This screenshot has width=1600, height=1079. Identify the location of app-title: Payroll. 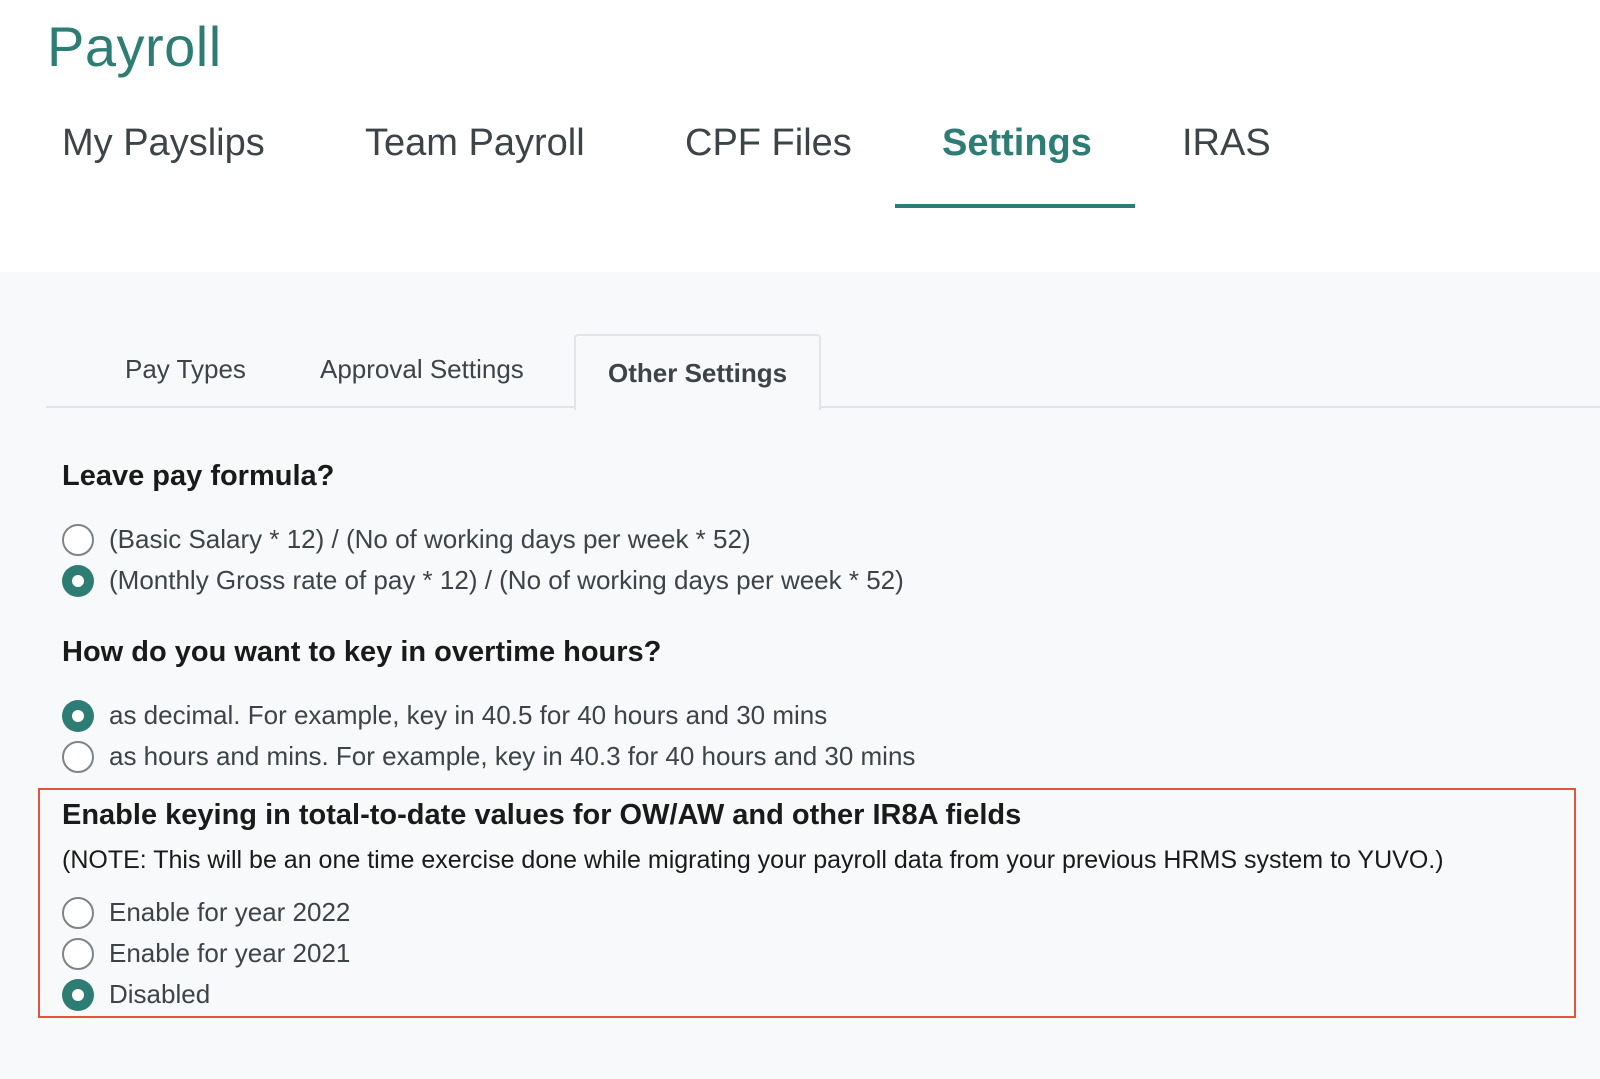
(134, 46).